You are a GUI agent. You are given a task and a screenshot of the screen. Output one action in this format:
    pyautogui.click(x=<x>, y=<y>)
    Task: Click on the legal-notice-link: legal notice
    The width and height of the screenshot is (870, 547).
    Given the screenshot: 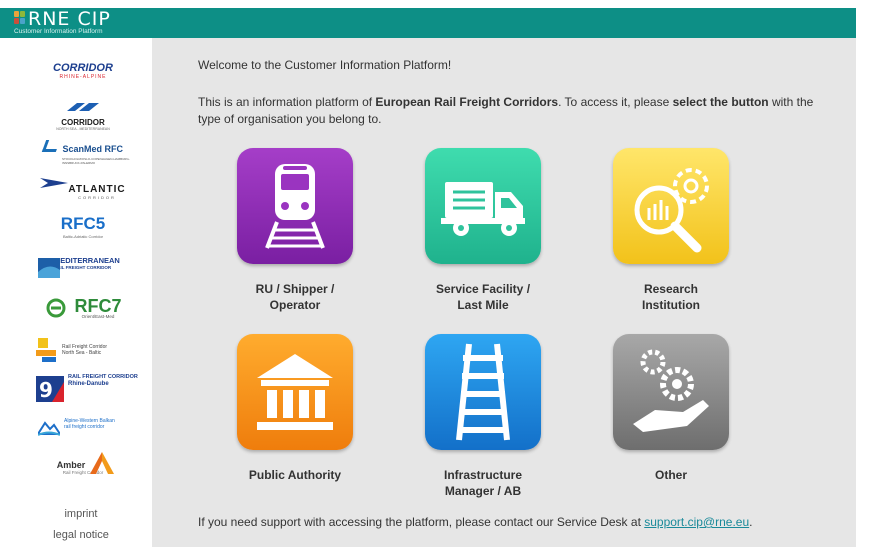 What is the action you would take?
    pyautogui.click(x=81, y=535)
    